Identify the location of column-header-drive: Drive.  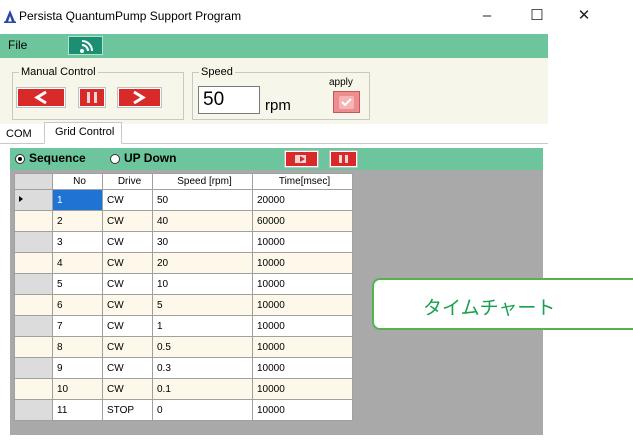
(127, 181).